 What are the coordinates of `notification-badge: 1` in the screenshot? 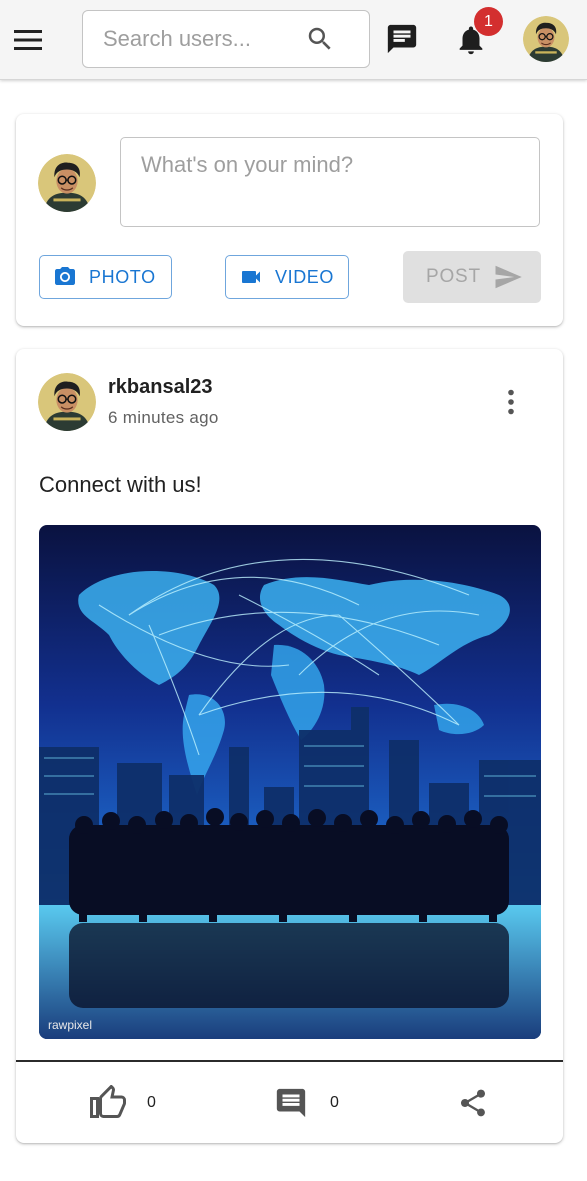 It's located at (488, 21).